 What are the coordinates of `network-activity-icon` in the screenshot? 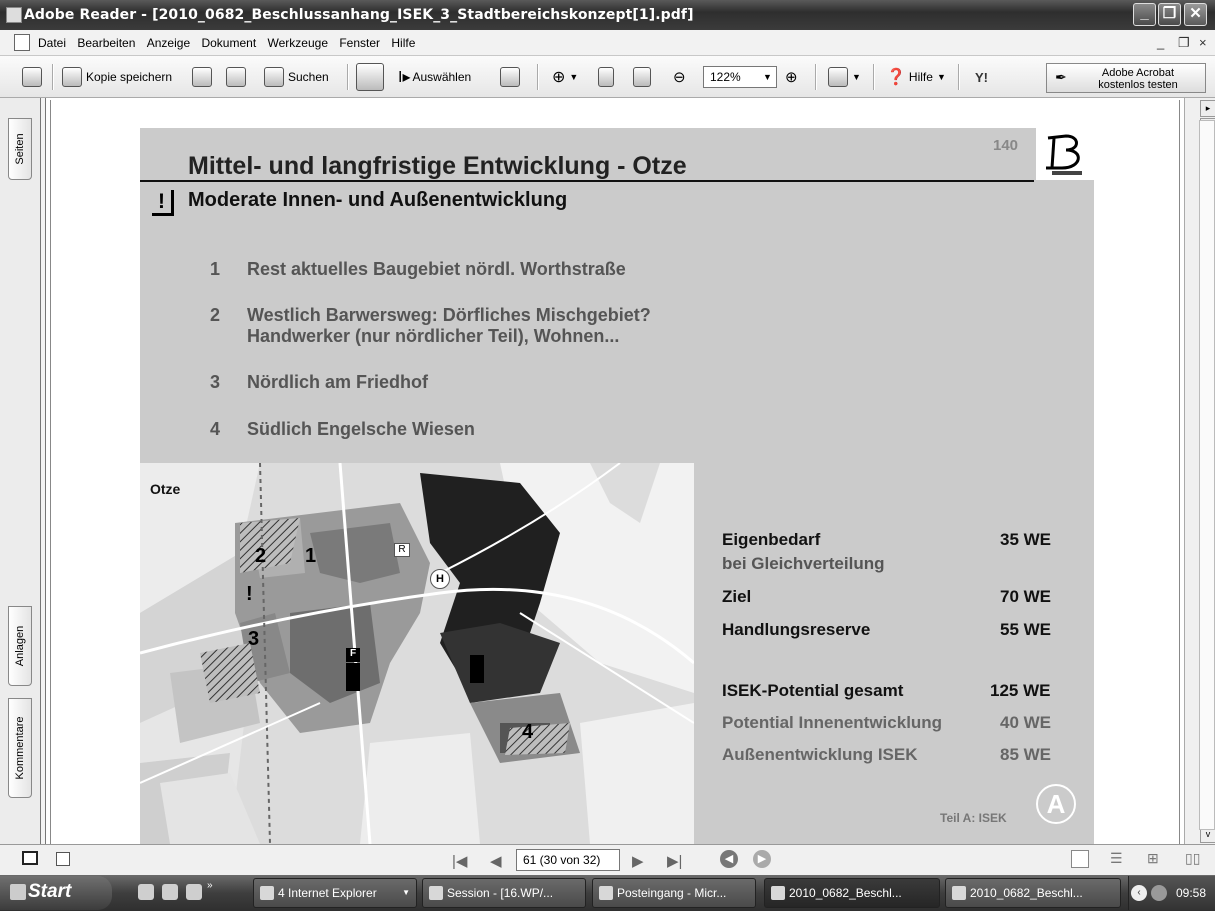 It's located at (1159, 893).